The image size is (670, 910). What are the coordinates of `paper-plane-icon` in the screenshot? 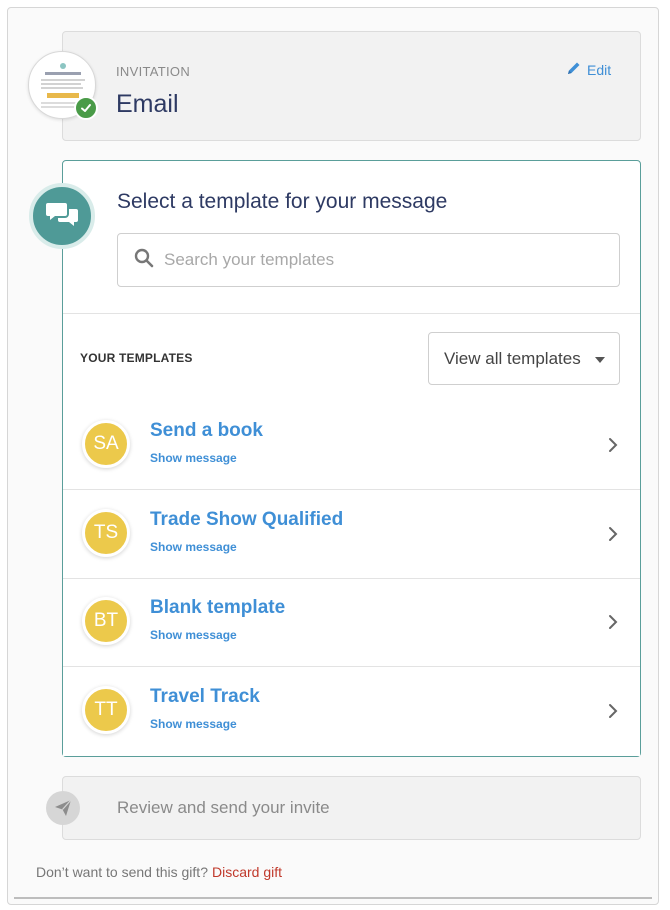 It's located at (63, 808).